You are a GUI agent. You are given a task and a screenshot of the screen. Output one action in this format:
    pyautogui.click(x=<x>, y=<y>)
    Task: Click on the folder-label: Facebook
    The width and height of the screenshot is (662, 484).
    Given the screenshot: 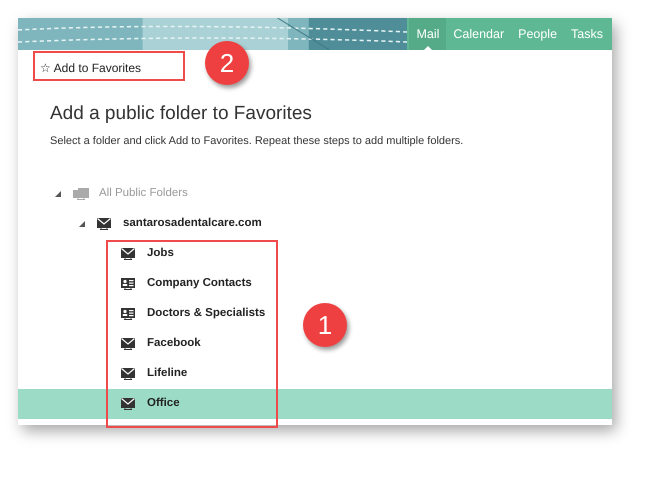 What is the action you would take?
    pyautogui.click(x=174, y=344)
    